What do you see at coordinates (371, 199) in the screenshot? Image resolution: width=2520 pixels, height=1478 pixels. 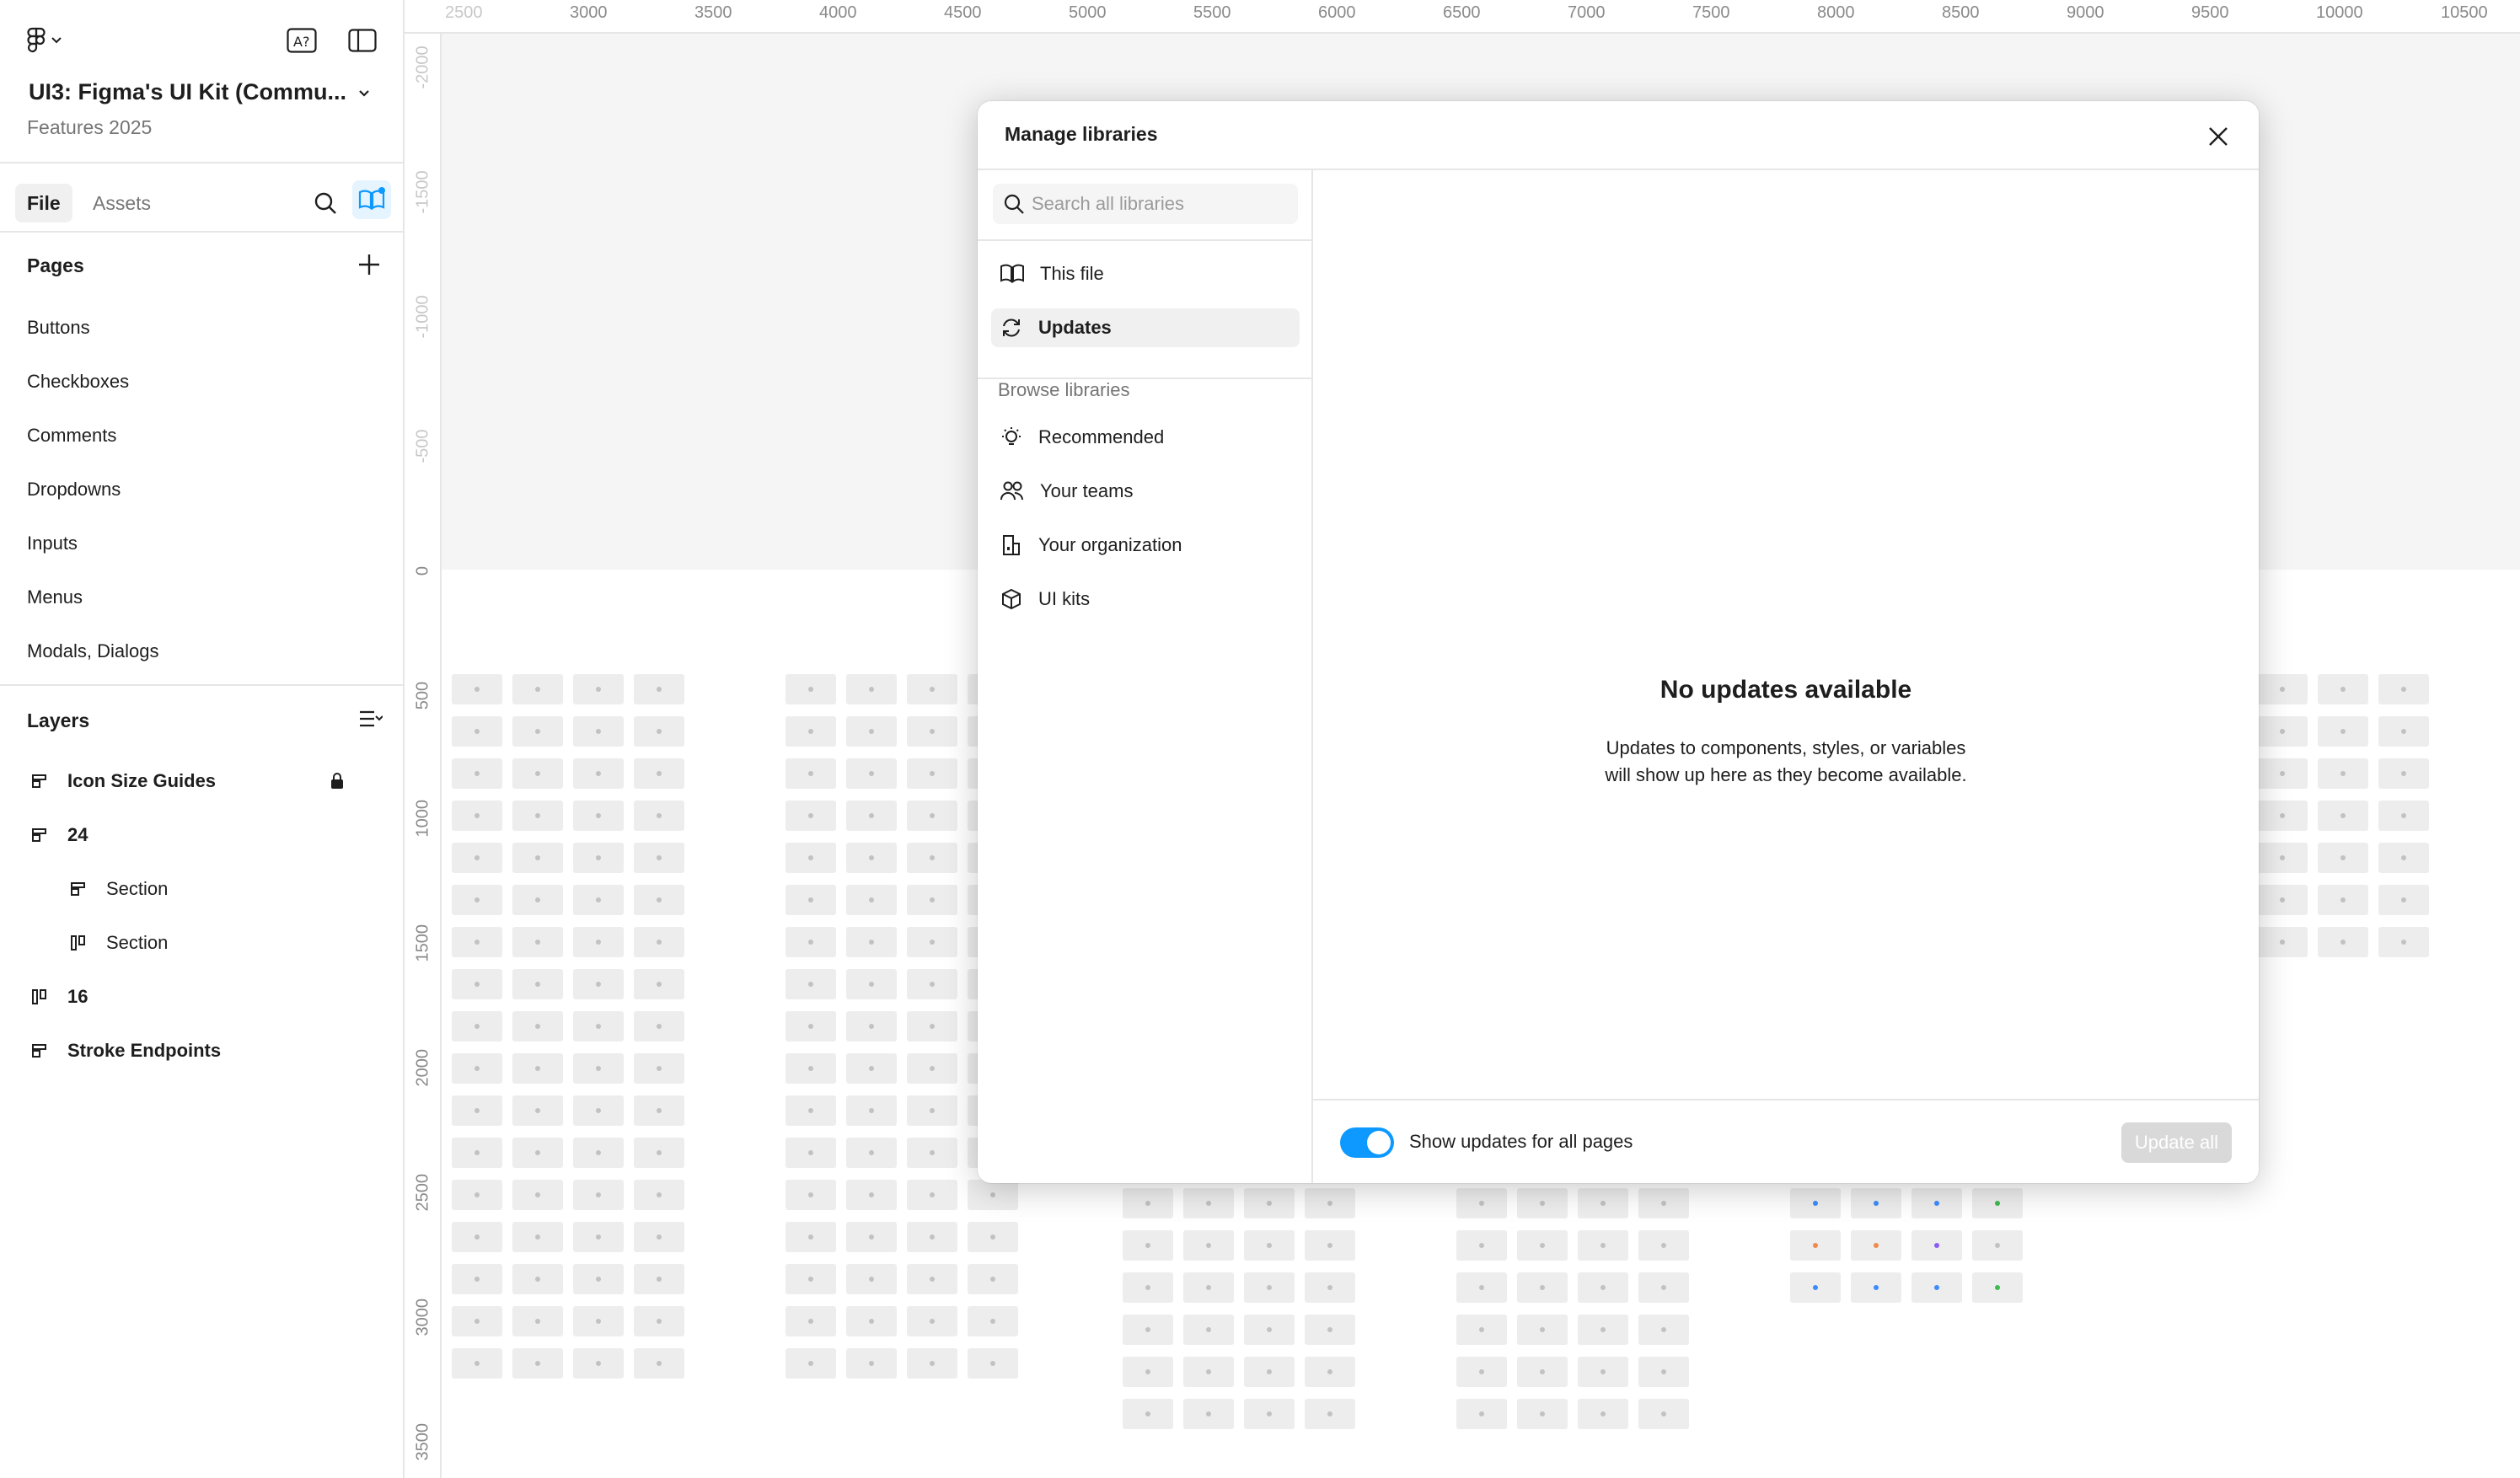 I see `library-icon` at bounding box center [371, 199].